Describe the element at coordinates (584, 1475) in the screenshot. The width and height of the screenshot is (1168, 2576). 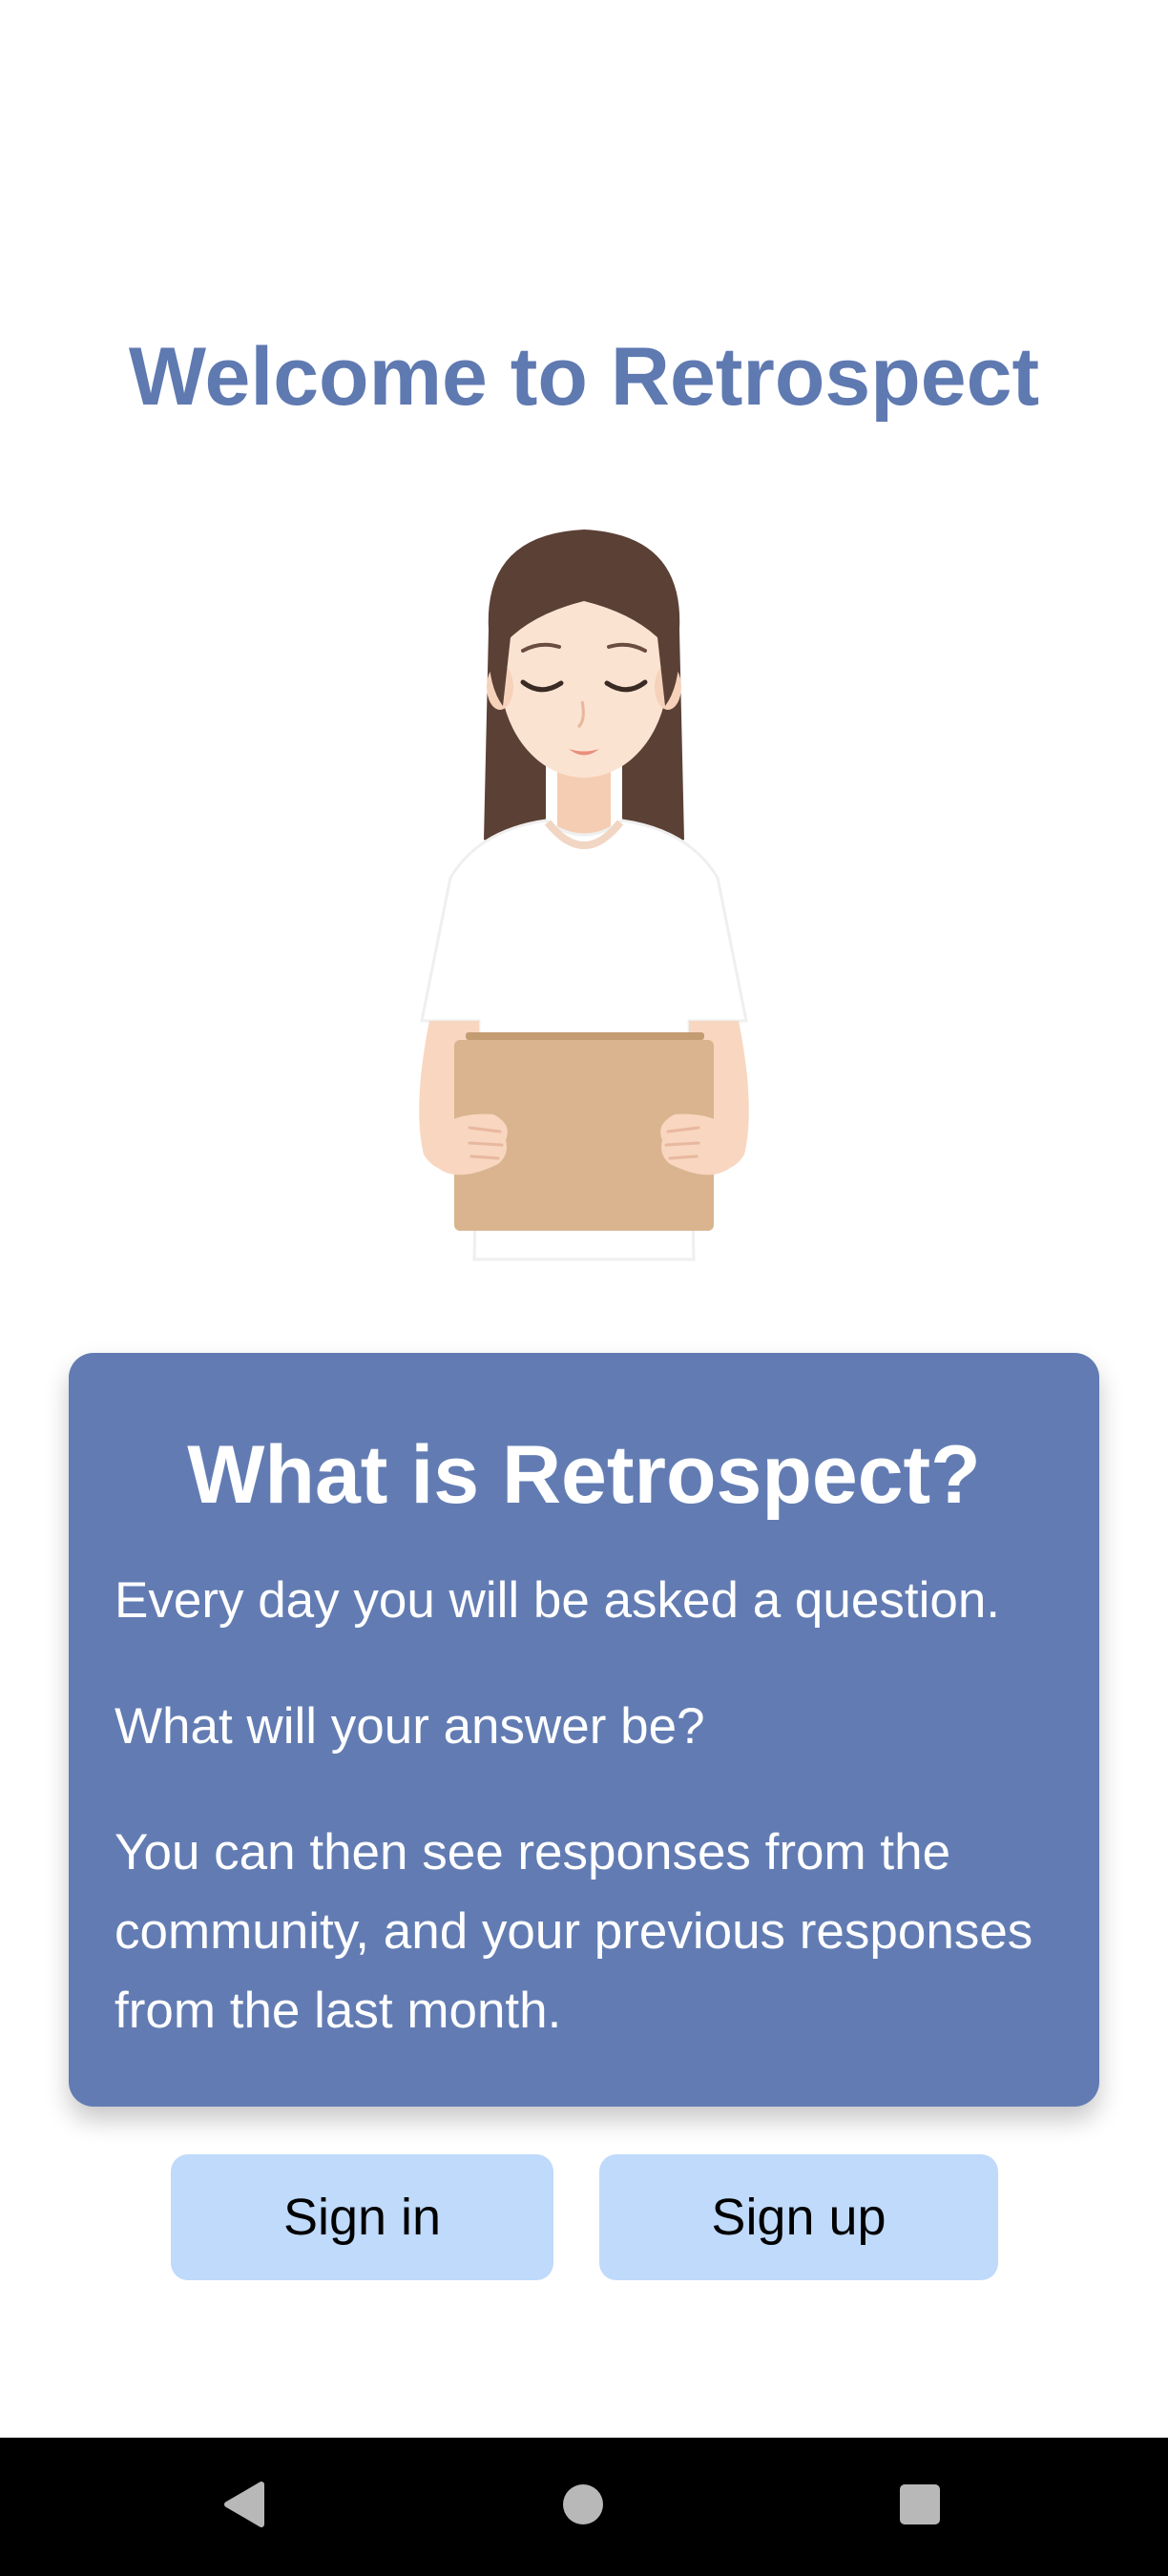
I see `info-card-title: What is Retrospect?` at that location.